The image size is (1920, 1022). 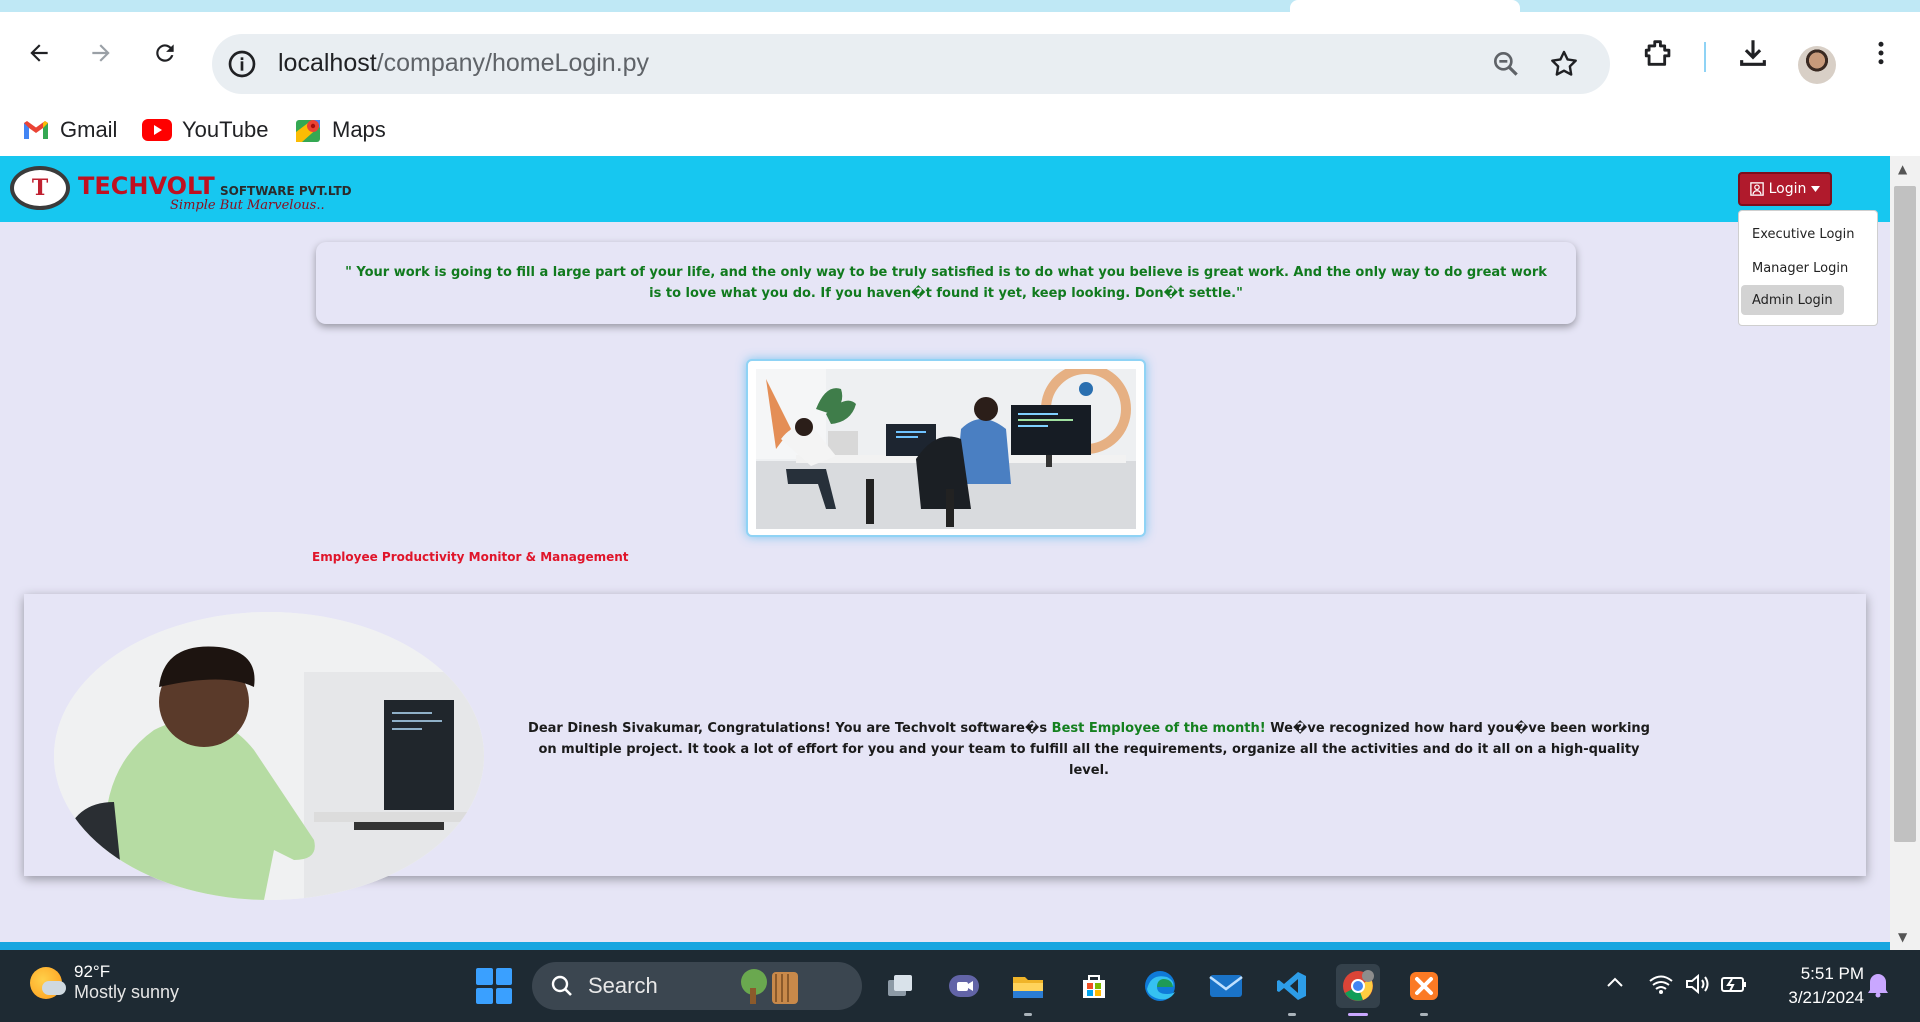 What do you see at coordinates (127, 992) in the screenshot?
I see `weather-condition: Mostly sunny` at bounding box center [127, 992].